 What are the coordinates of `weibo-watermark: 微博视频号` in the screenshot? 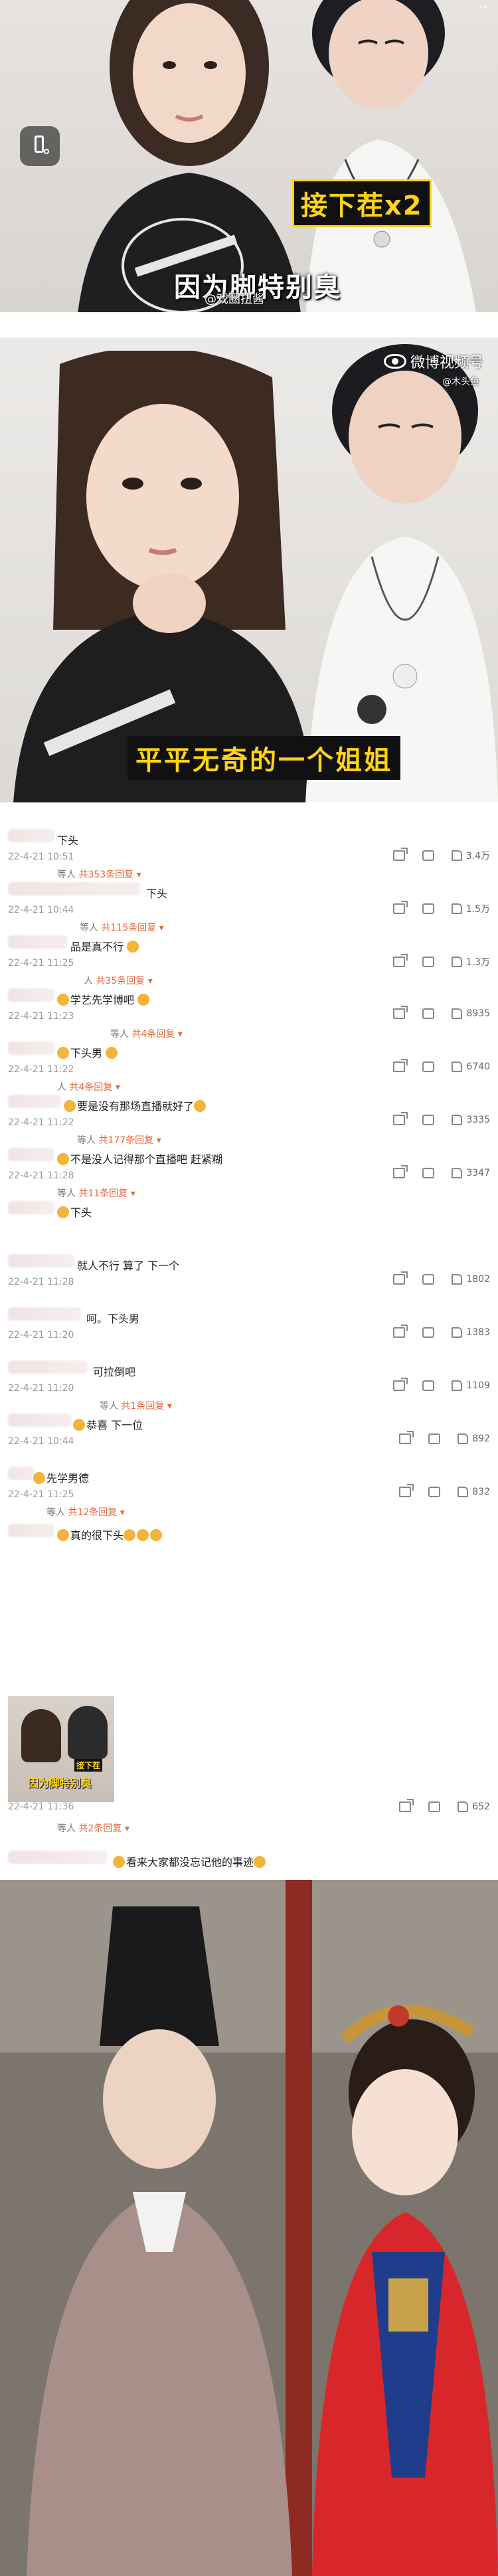 It's located at (433, 361).